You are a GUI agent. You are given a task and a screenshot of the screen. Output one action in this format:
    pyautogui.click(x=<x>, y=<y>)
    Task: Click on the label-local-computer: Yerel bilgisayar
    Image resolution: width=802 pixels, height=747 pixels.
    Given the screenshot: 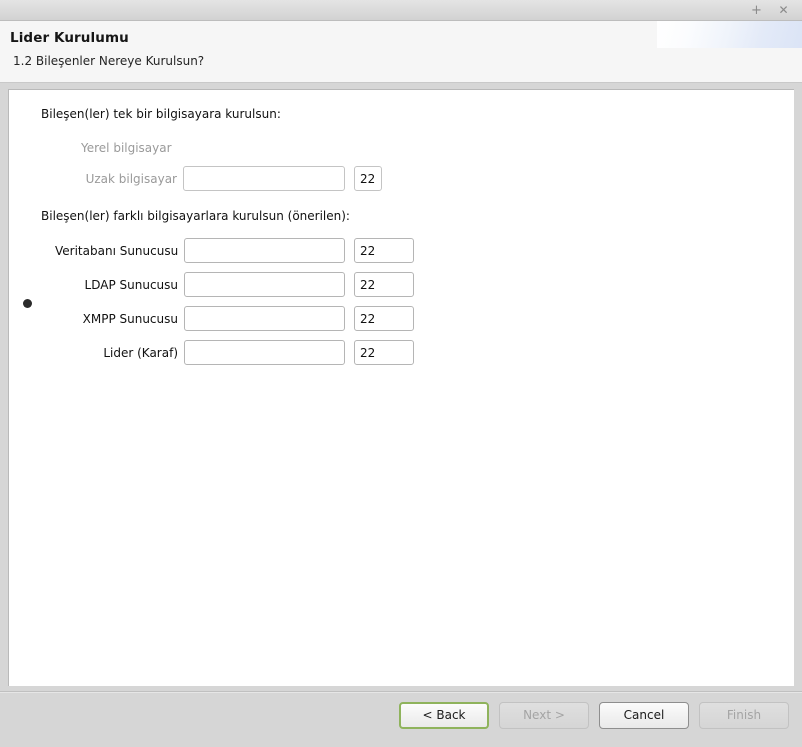 What is the action you would take?
    pyautogui.click(x=126, y=148)
    